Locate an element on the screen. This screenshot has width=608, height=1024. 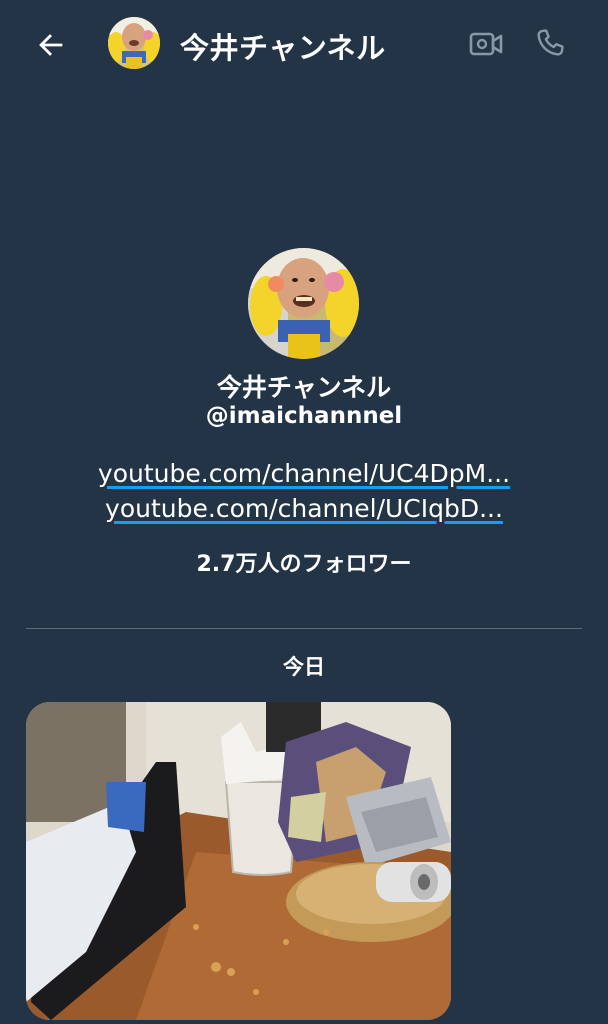
back-button is located at coordinates (51, 45).